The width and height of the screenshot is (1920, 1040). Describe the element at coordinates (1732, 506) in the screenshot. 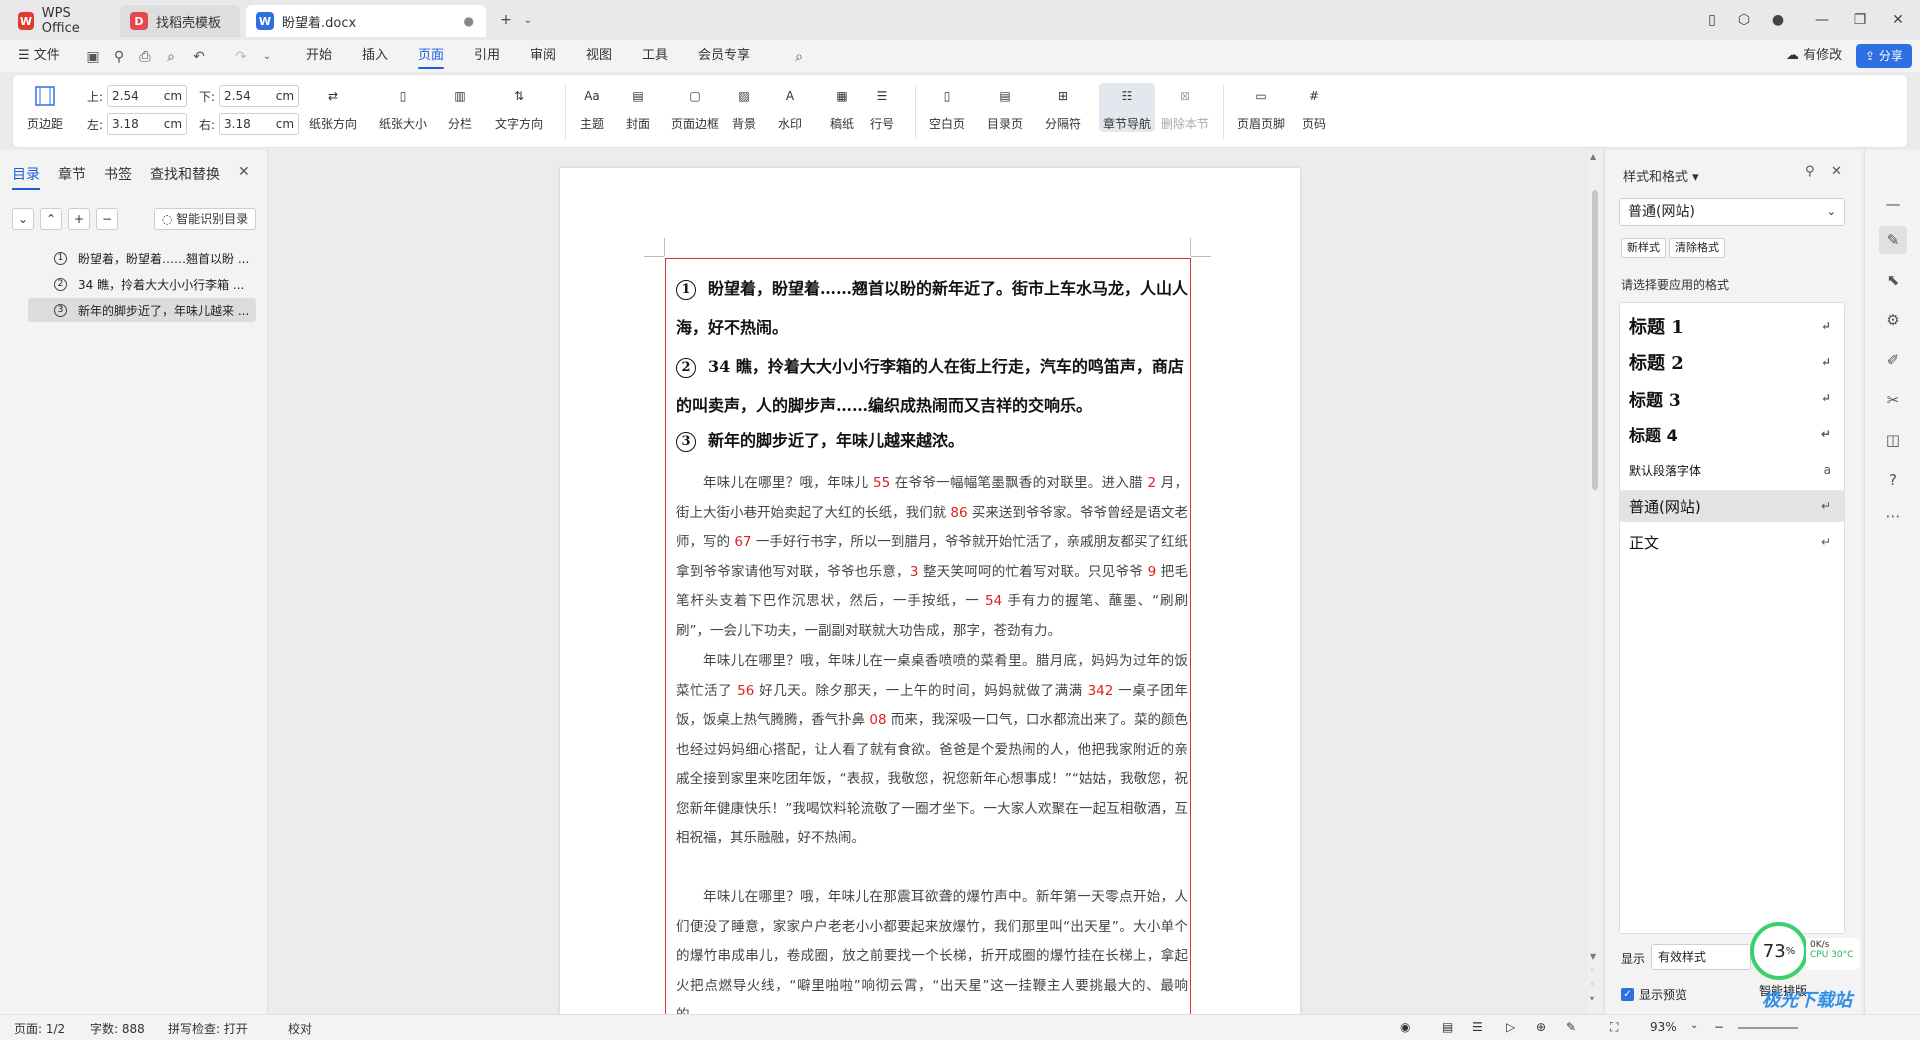

I see `style-normal-web: 普通(网站) ↵` at that location.